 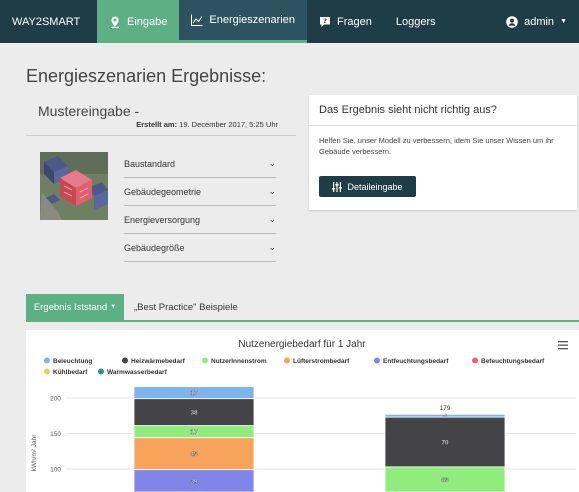 I want to click on accordion-label: Energieversorgung, so click(x=162, y=219).